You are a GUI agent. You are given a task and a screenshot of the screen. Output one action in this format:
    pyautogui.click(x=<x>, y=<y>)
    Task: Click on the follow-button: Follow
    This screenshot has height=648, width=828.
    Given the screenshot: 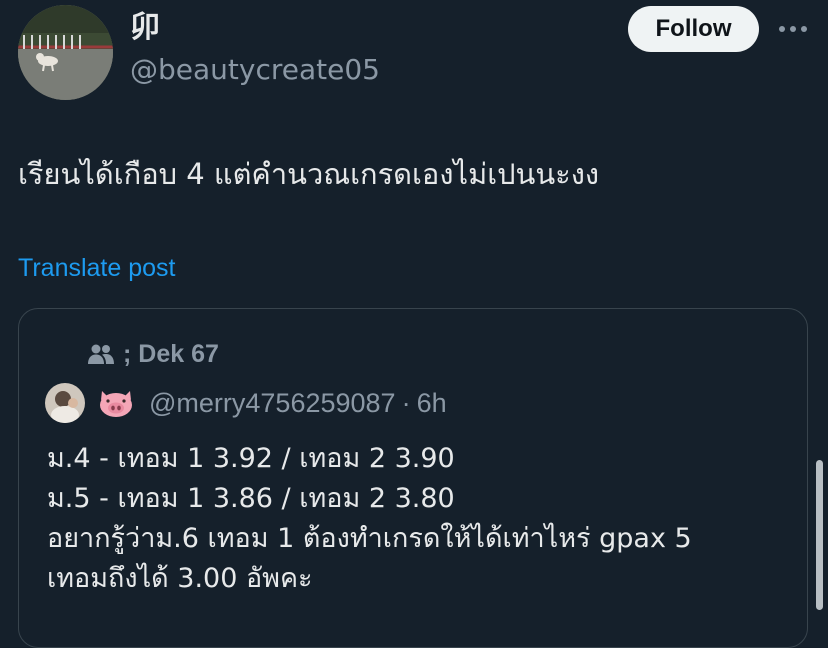 What is the action you would take?
    pyautogui.click(x=693, y=29)
    